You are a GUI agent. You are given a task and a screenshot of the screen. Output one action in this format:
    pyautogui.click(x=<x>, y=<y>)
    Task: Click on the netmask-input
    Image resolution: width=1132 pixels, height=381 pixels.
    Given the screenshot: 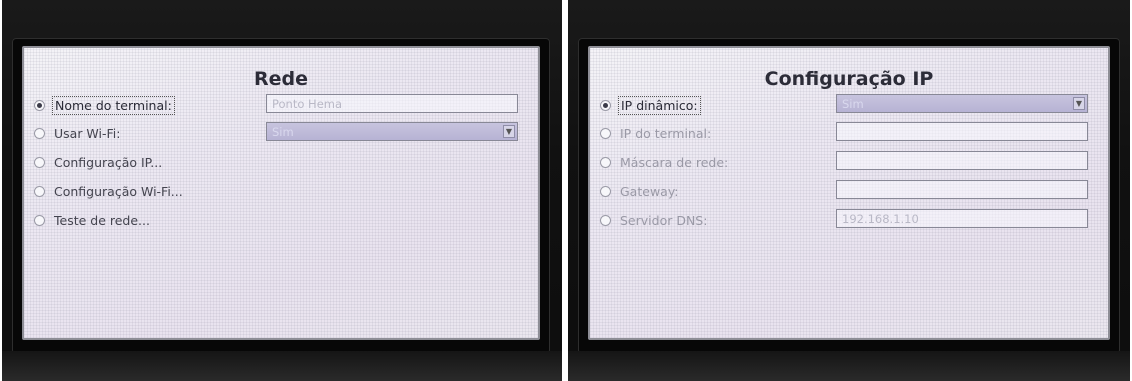 What is the action you would take?
    pyautogui.click(x=962, y=160)
    